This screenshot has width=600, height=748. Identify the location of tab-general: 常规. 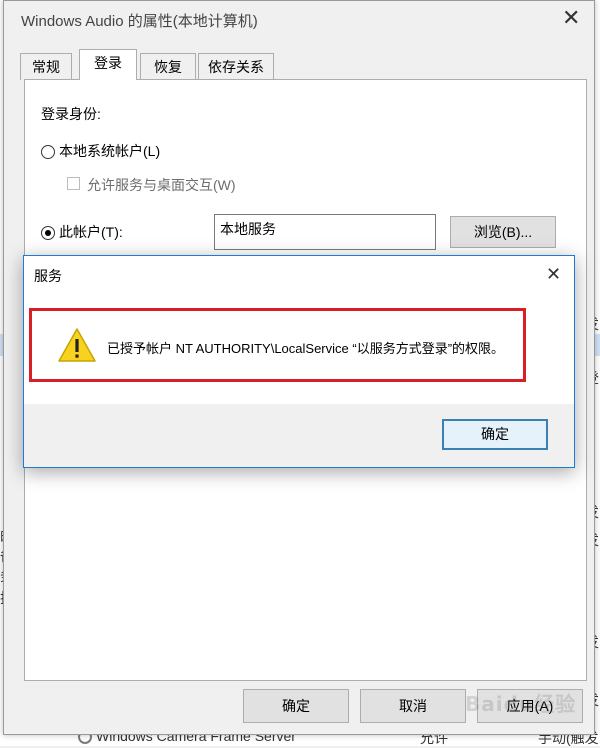
(46, 66).